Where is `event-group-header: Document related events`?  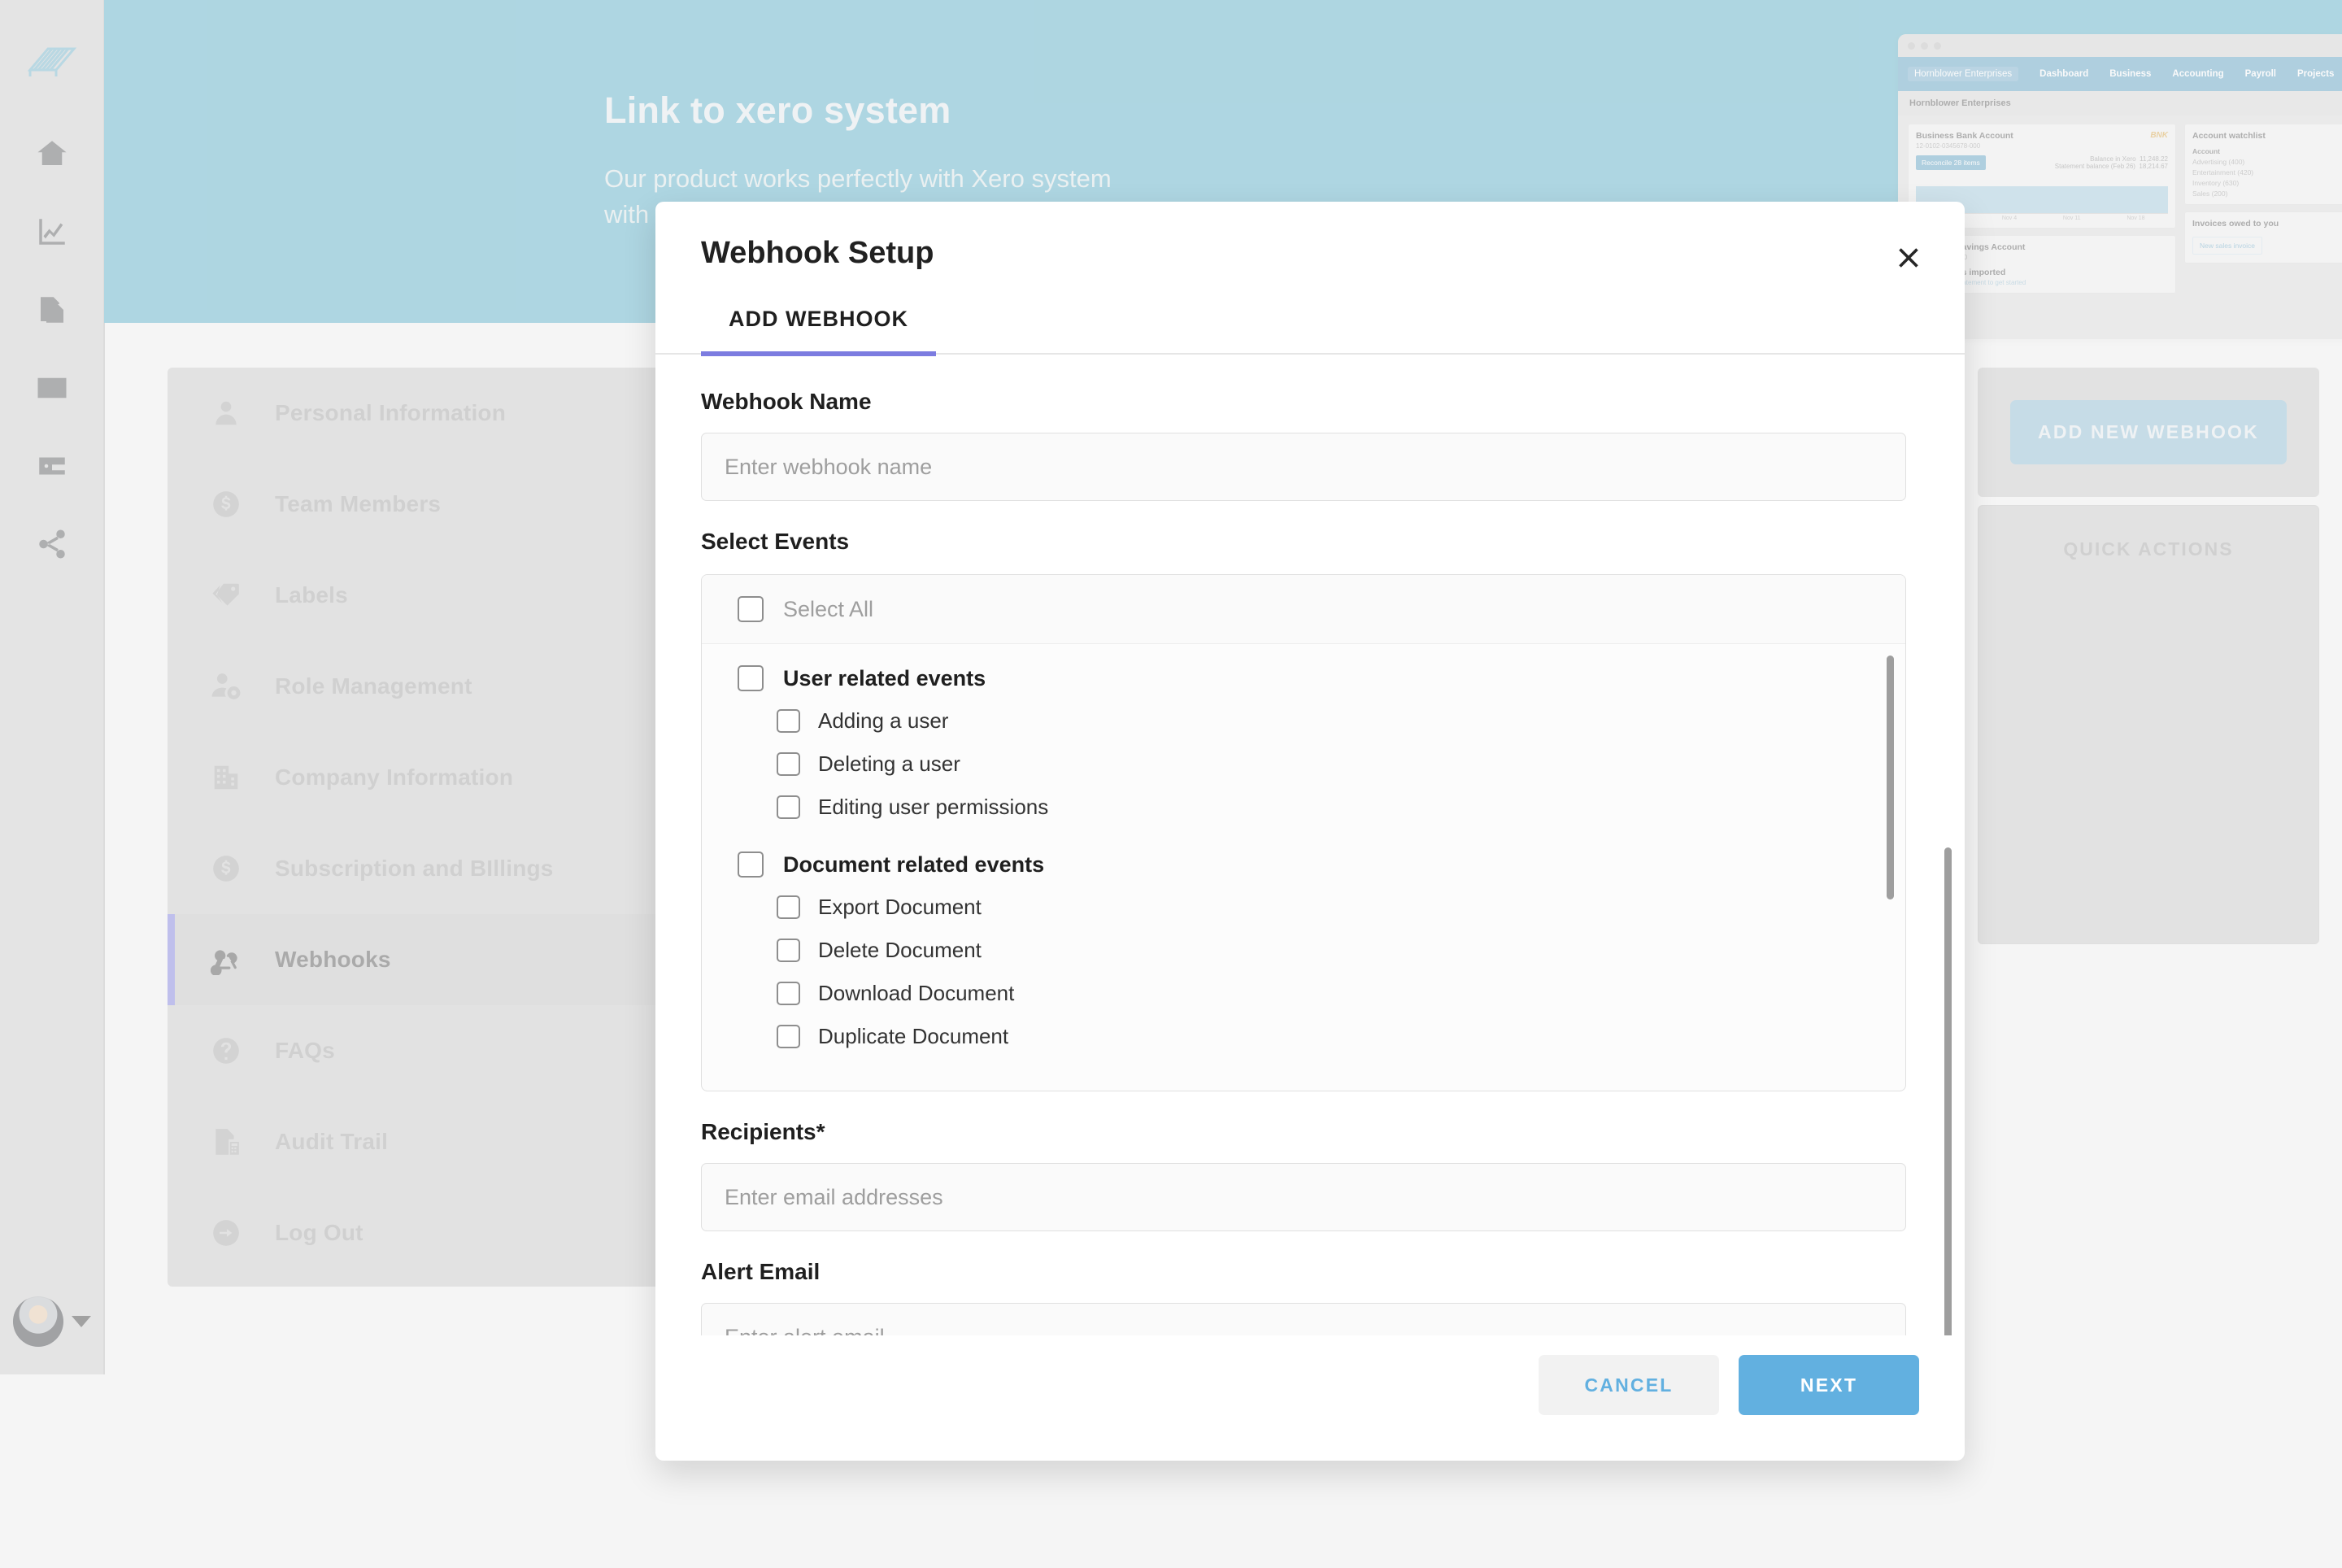
event-group-header: Document related events is located at coordinates (1304, 865).